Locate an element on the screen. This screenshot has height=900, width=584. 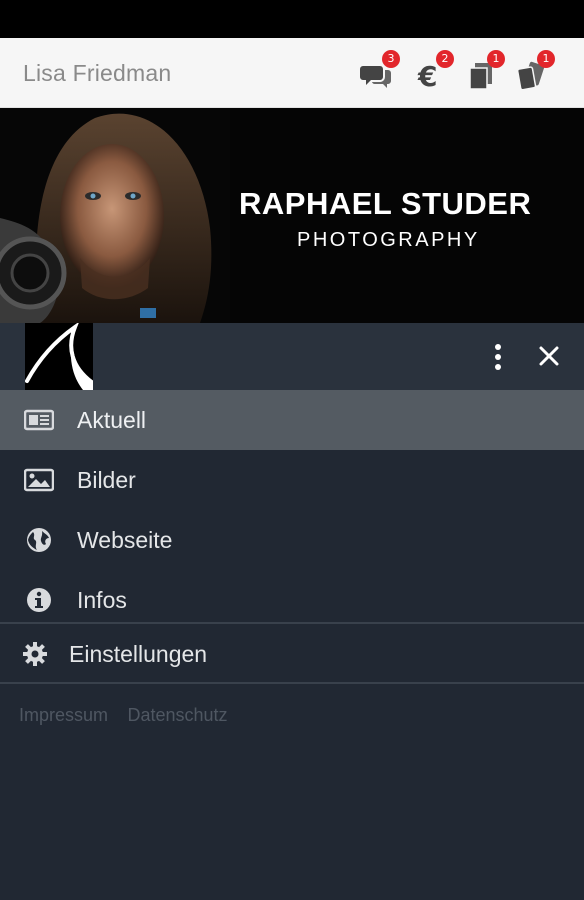
nav-item-infos: Infos is located at coordinates (292, 600).